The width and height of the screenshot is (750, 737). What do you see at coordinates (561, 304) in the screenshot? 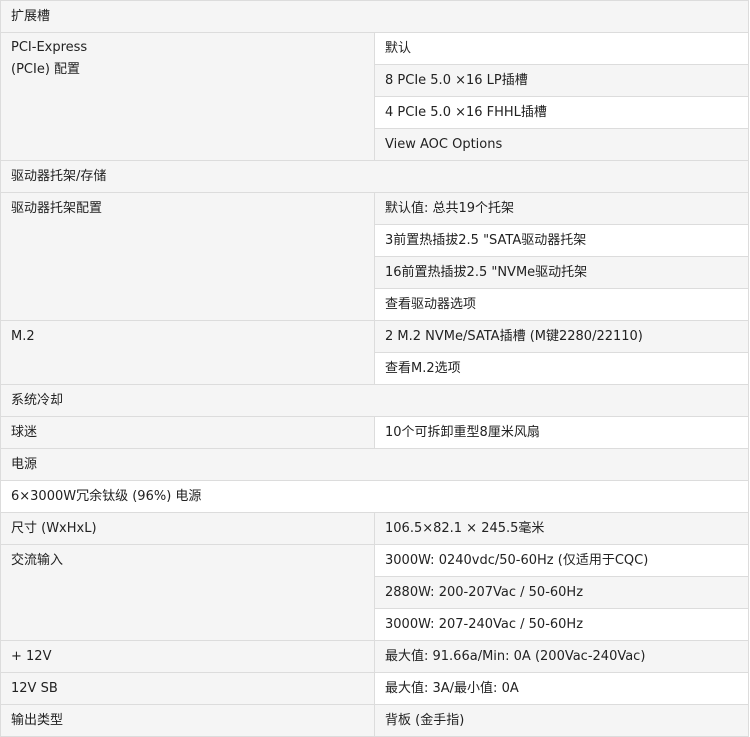
I see `view-drive-options: 查看驱动器选项` at bounding box center [561, 304].